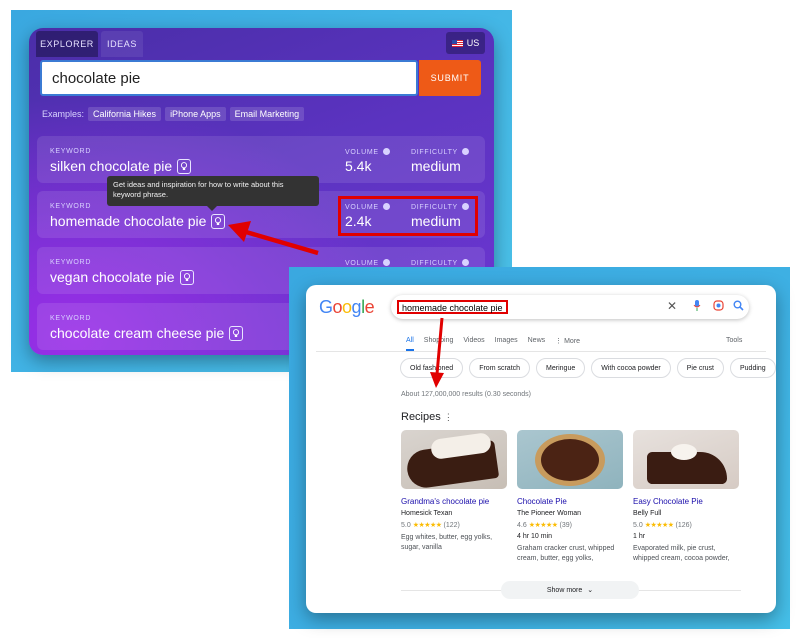 The image size is (800, 638). What do you see at coordinates (267, 114) in the screenshot?
I see `example-chip: Email Marketing` at bounding box center [267, 114].